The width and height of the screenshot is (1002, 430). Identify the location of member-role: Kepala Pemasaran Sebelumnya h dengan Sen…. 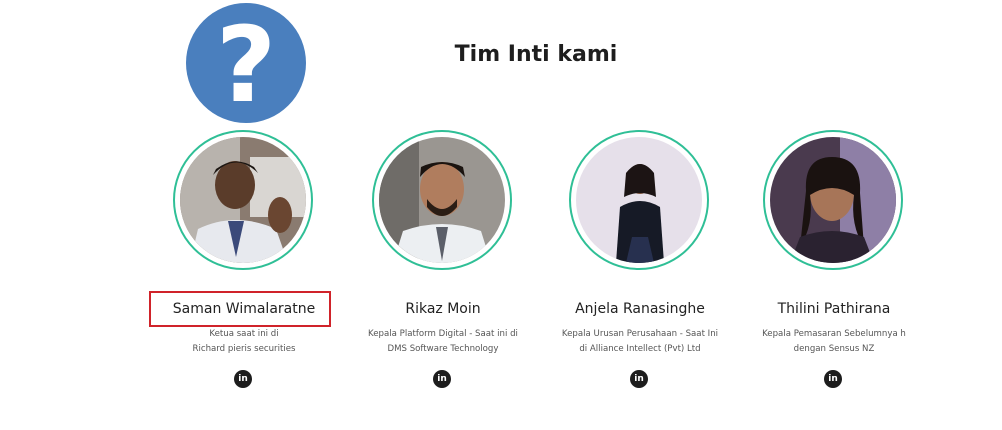
(834, 342).